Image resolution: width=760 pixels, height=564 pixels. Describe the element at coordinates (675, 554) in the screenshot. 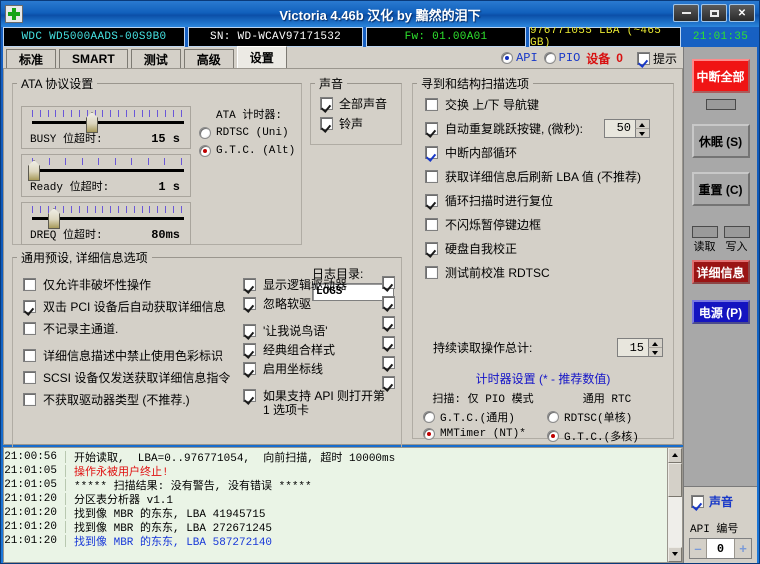

I see `scroll-down-icon` at that location.